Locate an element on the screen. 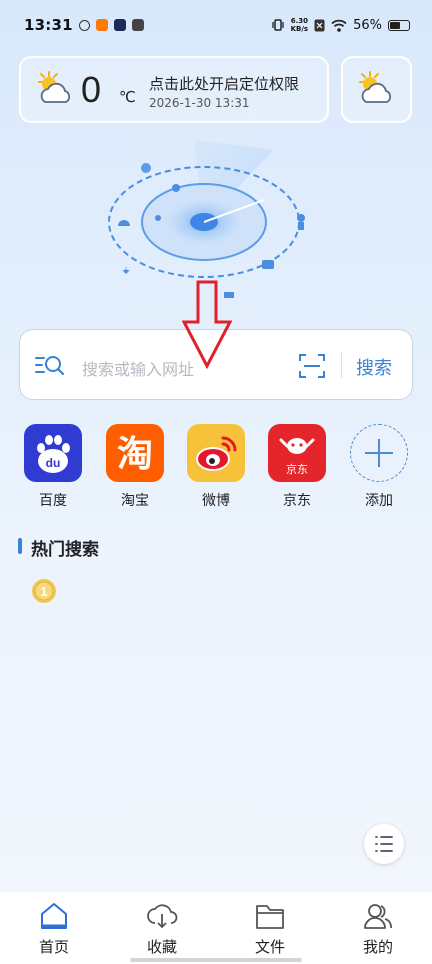 The width and height of the screenshot is (432, 964). shortcut-baidu: du 百度 is located at coordinates (53, 467).